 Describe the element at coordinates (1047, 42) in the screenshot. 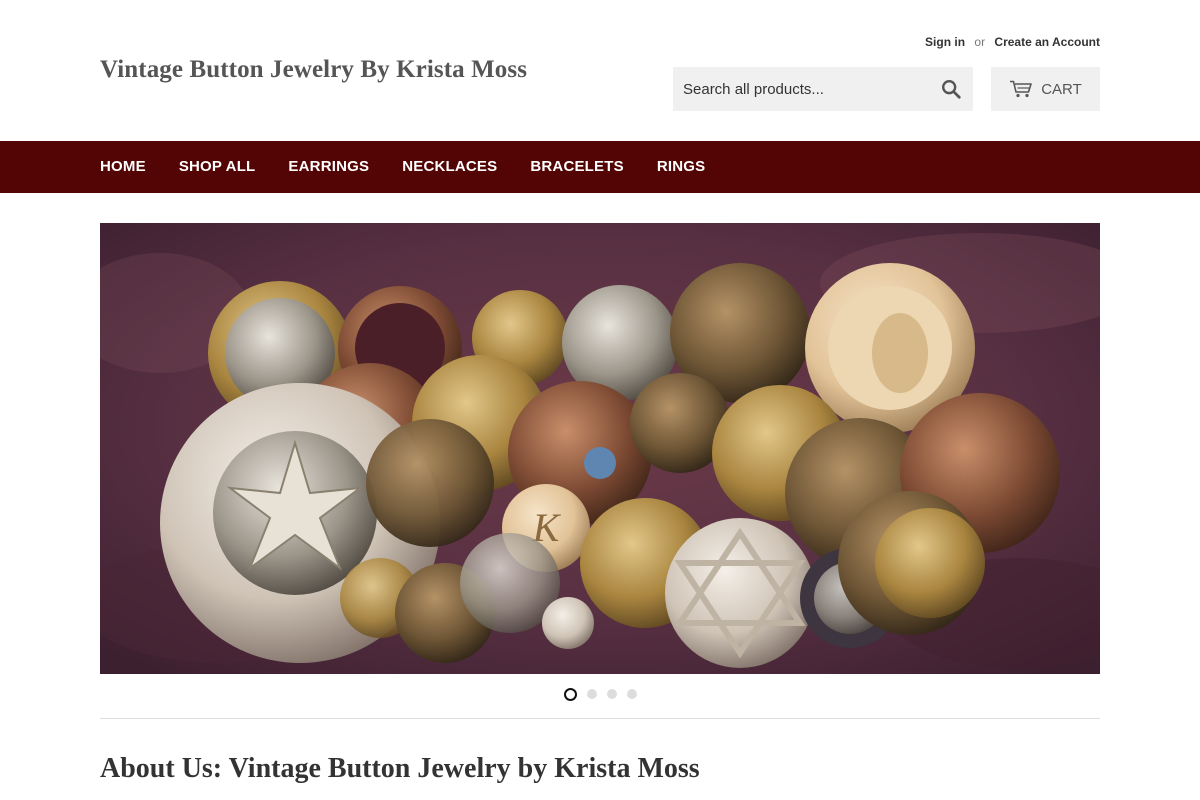

I see `create-account-link: Create an Account` at that location.